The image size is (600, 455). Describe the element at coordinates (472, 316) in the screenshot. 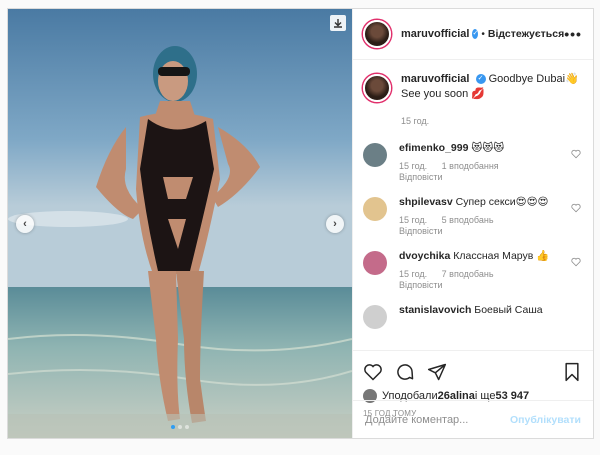

I see `comment-item: stanislavovich Боевый Саша` at that location.